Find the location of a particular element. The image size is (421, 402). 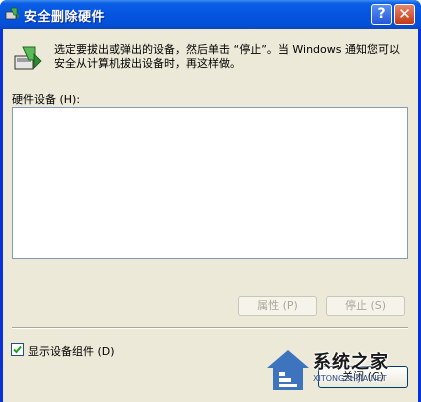

show-components-checkbox is located at coordinates (17, 349).